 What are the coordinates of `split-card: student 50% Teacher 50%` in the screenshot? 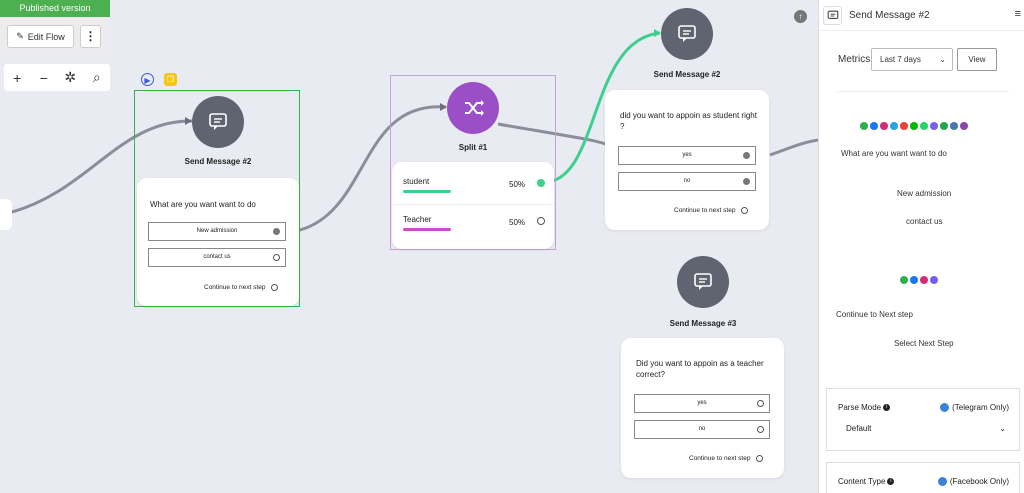 It's located at (473, 205).